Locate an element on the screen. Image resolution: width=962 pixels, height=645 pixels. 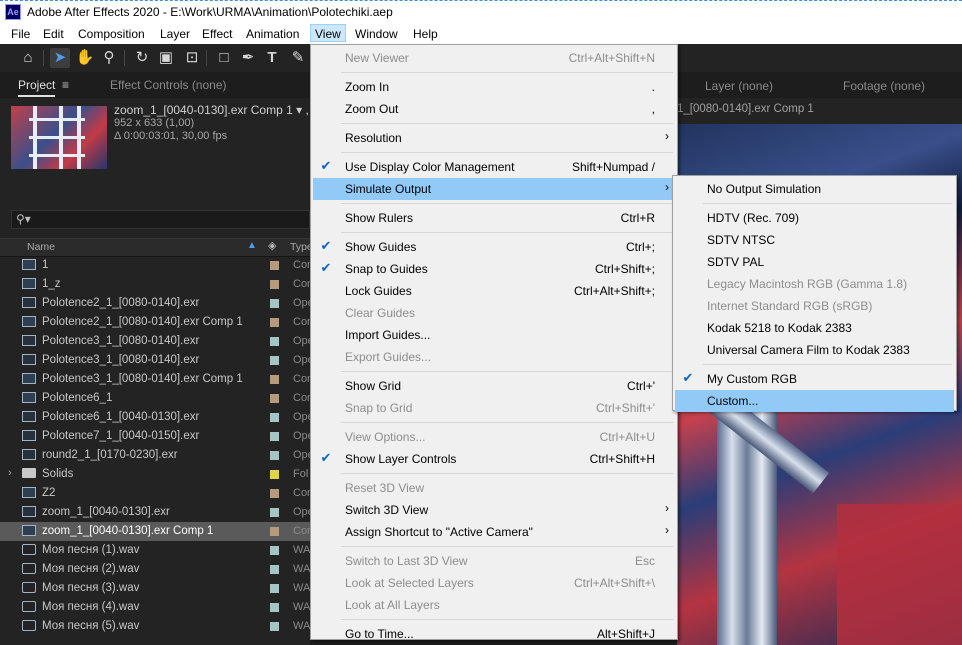
rotate-tool-icon: ↻ is located at coordinates (142, 58).